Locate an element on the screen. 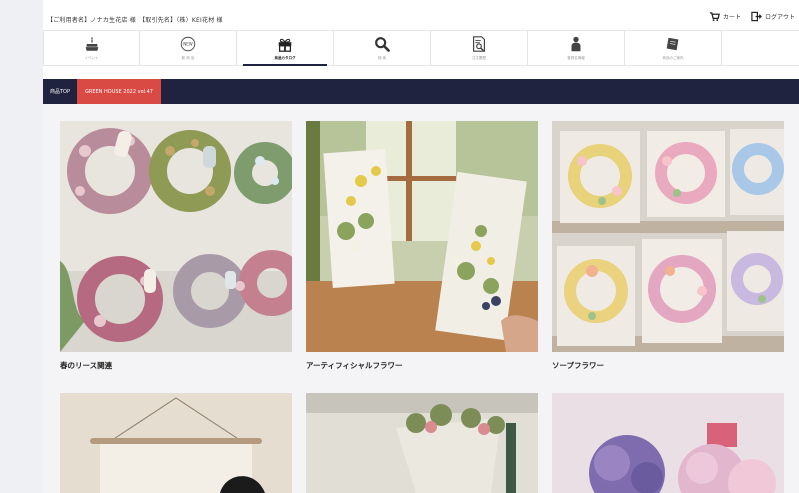  product-image-tapestry is located at coordinates (176, 443).